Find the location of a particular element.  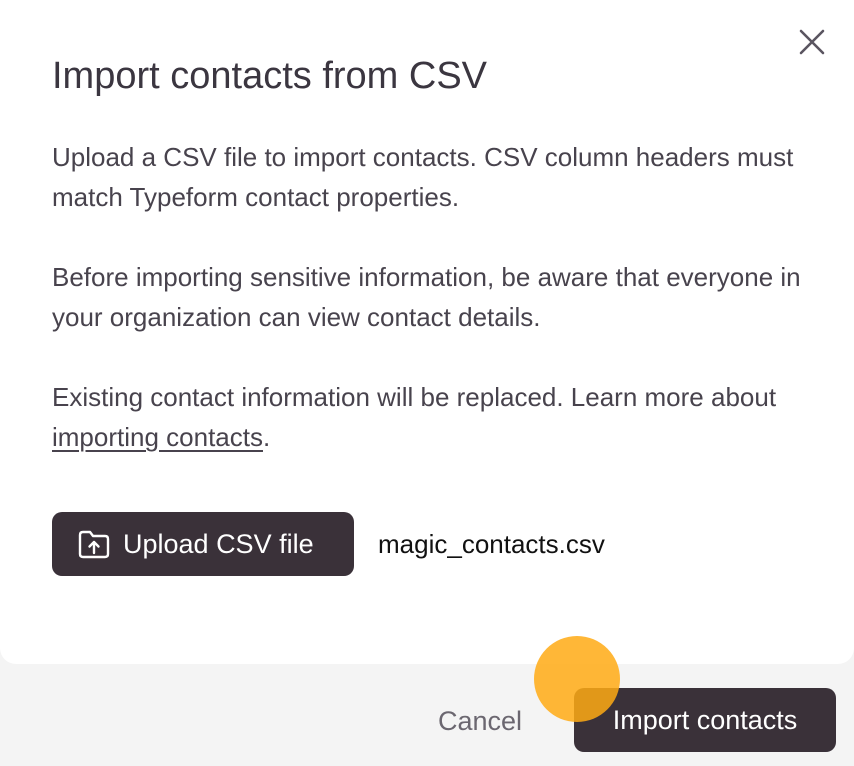

selected-file-name: magic_contacts.csv is located at coordinates (491, 544).